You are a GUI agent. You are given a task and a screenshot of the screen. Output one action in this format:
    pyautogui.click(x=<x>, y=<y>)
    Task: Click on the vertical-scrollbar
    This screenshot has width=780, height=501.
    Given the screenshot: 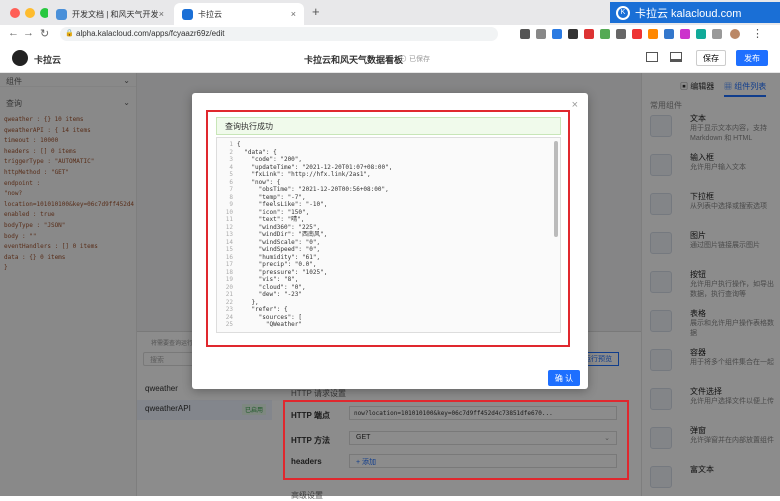 What is the action you would take?
    pyautogui.click(x=556, y=189)
    